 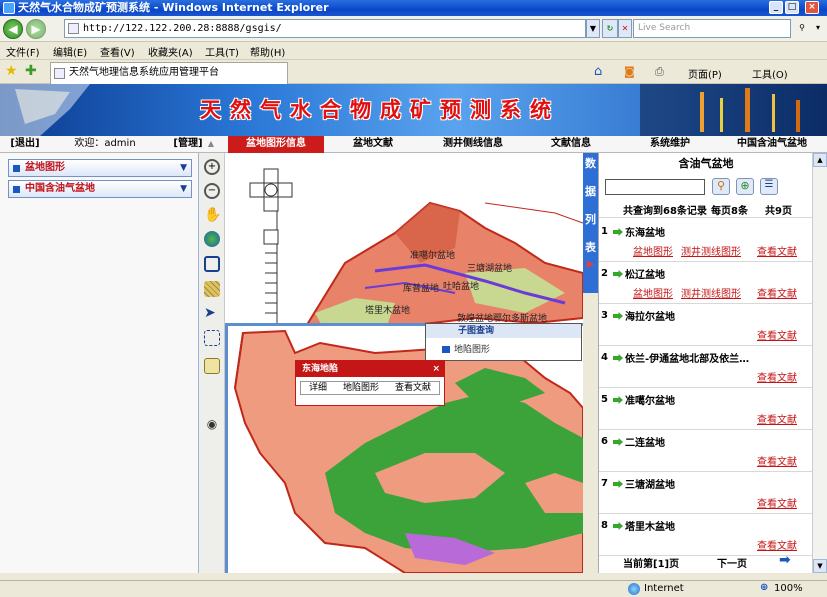 What do you see at coordinates (212, 289) in the screenshot?
I see `ruler-icon` at bounding box center [212, 289].